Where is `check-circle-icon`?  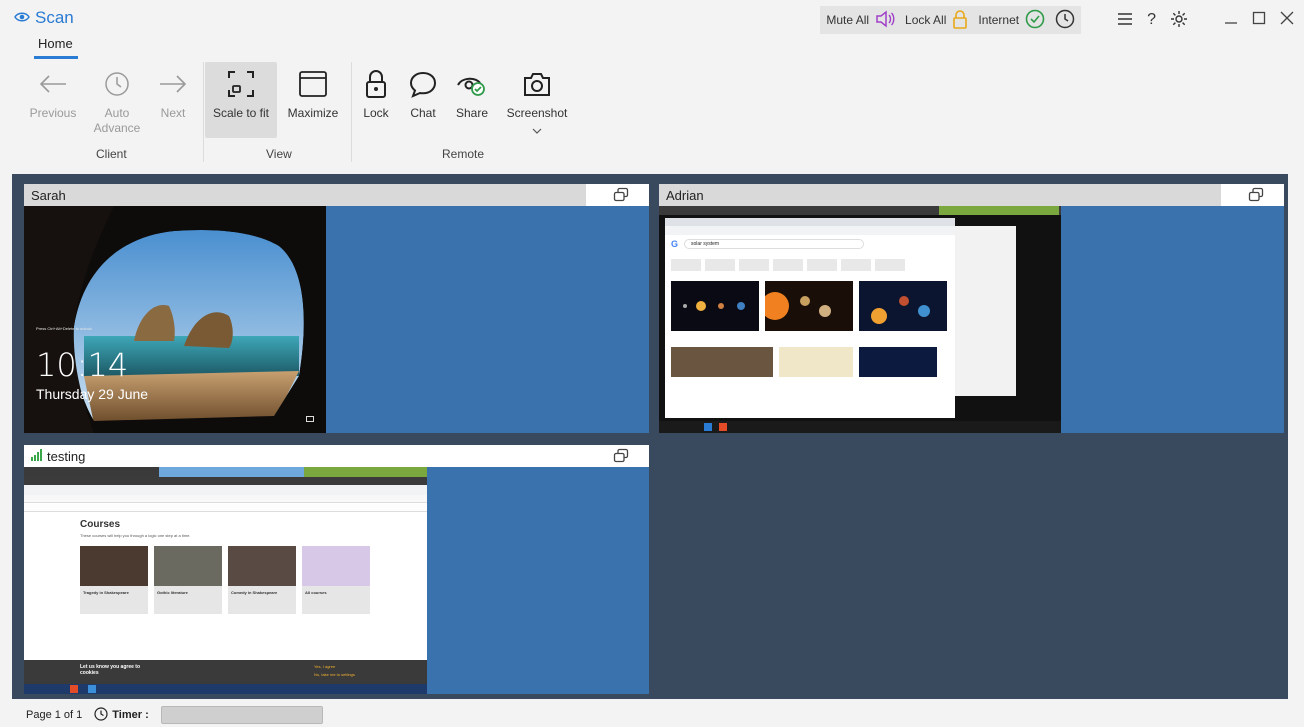
check-circle-icon is located at coordinates (1035, 20).